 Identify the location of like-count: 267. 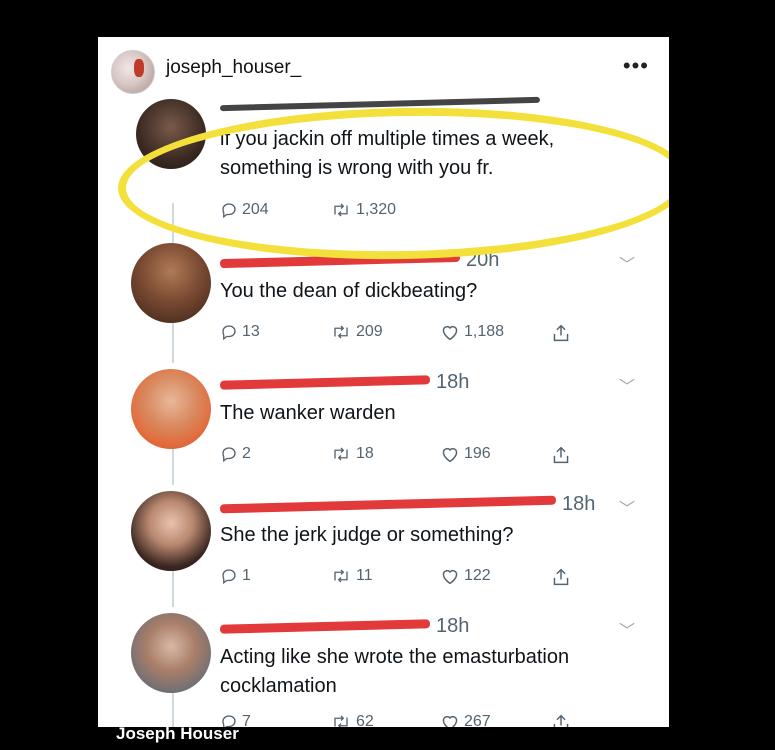
(477, 720).